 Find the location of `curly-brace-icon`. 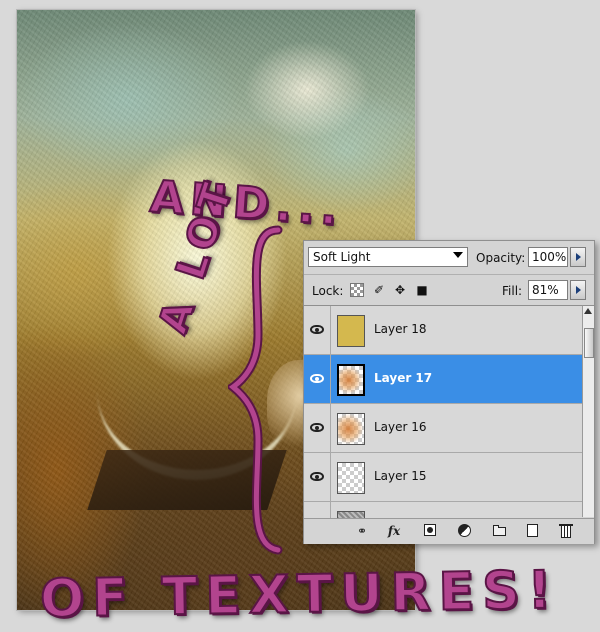

curly-brace-icon is located at coordinates (255, 390).